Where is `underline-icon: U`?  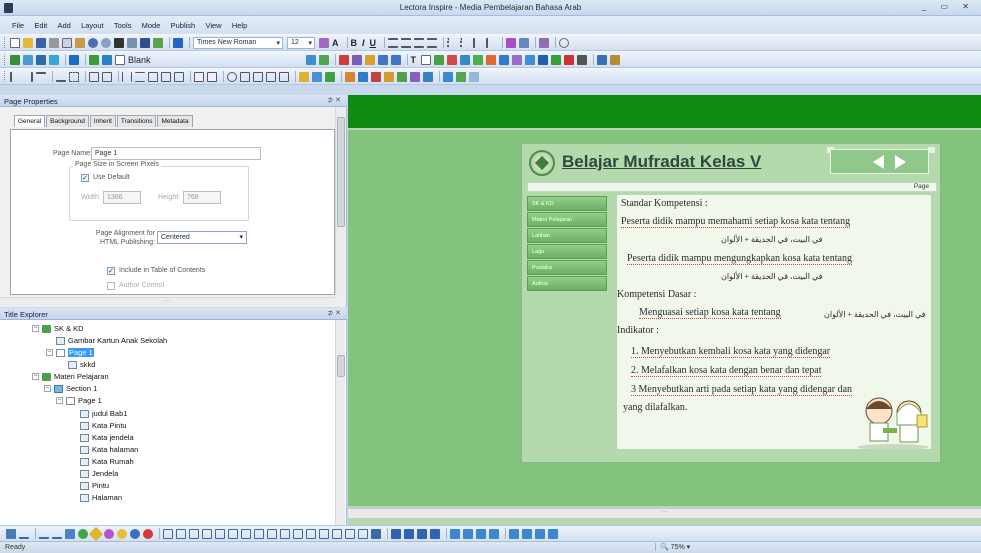
underline-icon: U is located at coordinates (373, 43).